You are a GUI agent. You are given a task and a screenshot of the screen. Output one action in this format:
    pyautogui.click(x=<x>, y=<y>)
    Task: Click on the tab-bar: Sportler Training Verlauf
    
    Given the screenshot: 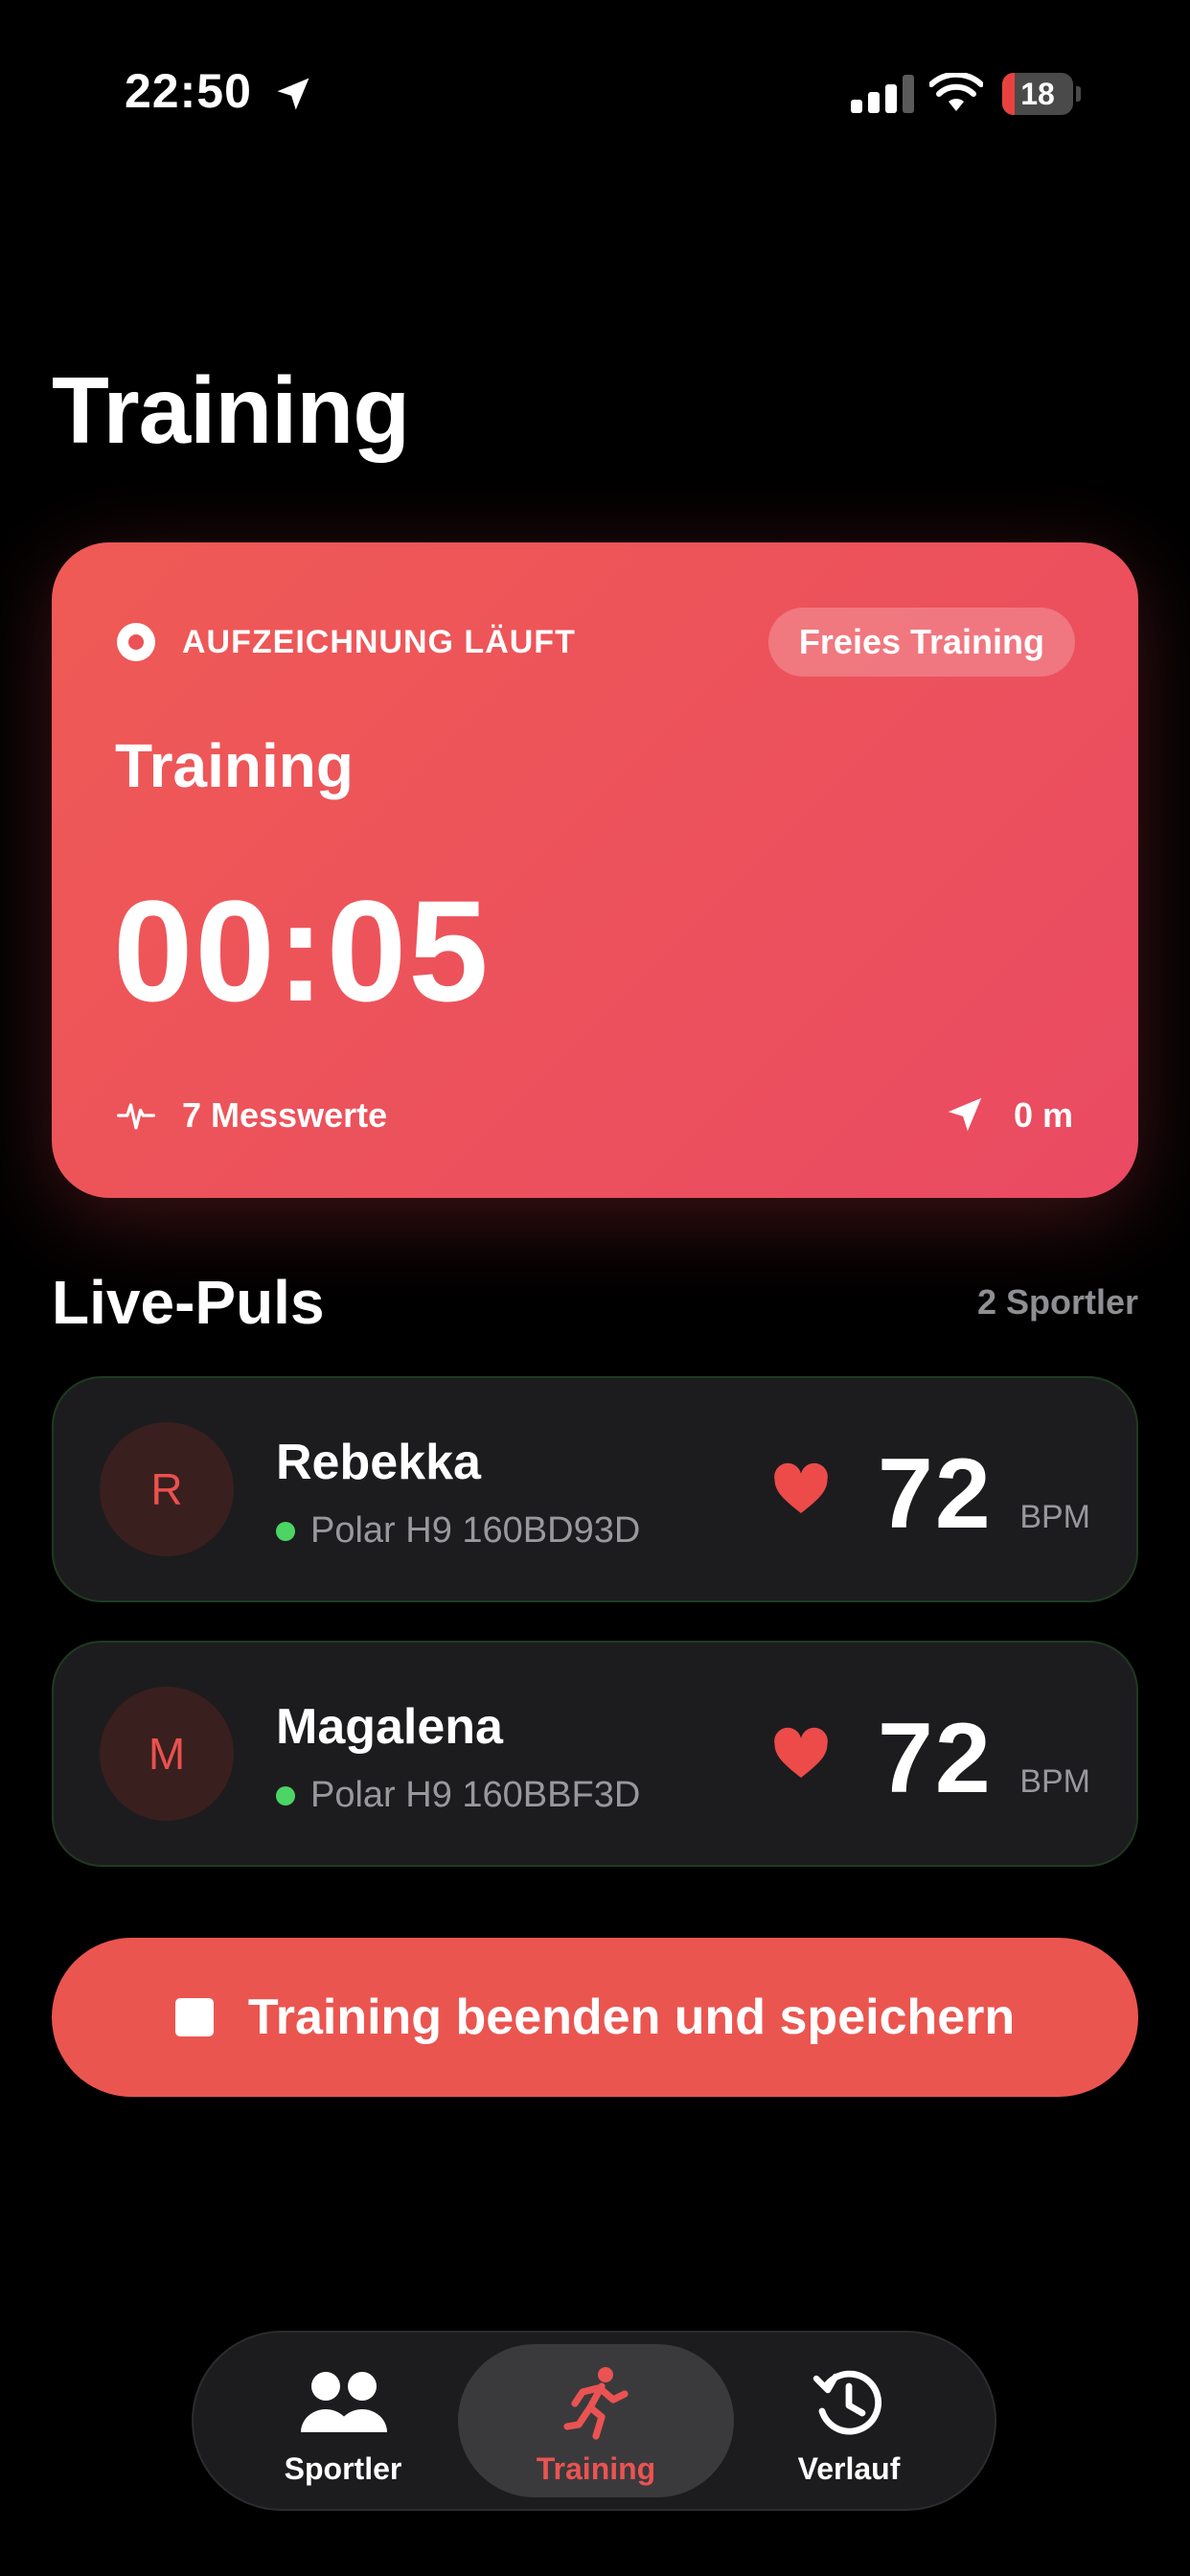 What is the action you would take?
    pyautogui.click(x=594, y=2421)
    